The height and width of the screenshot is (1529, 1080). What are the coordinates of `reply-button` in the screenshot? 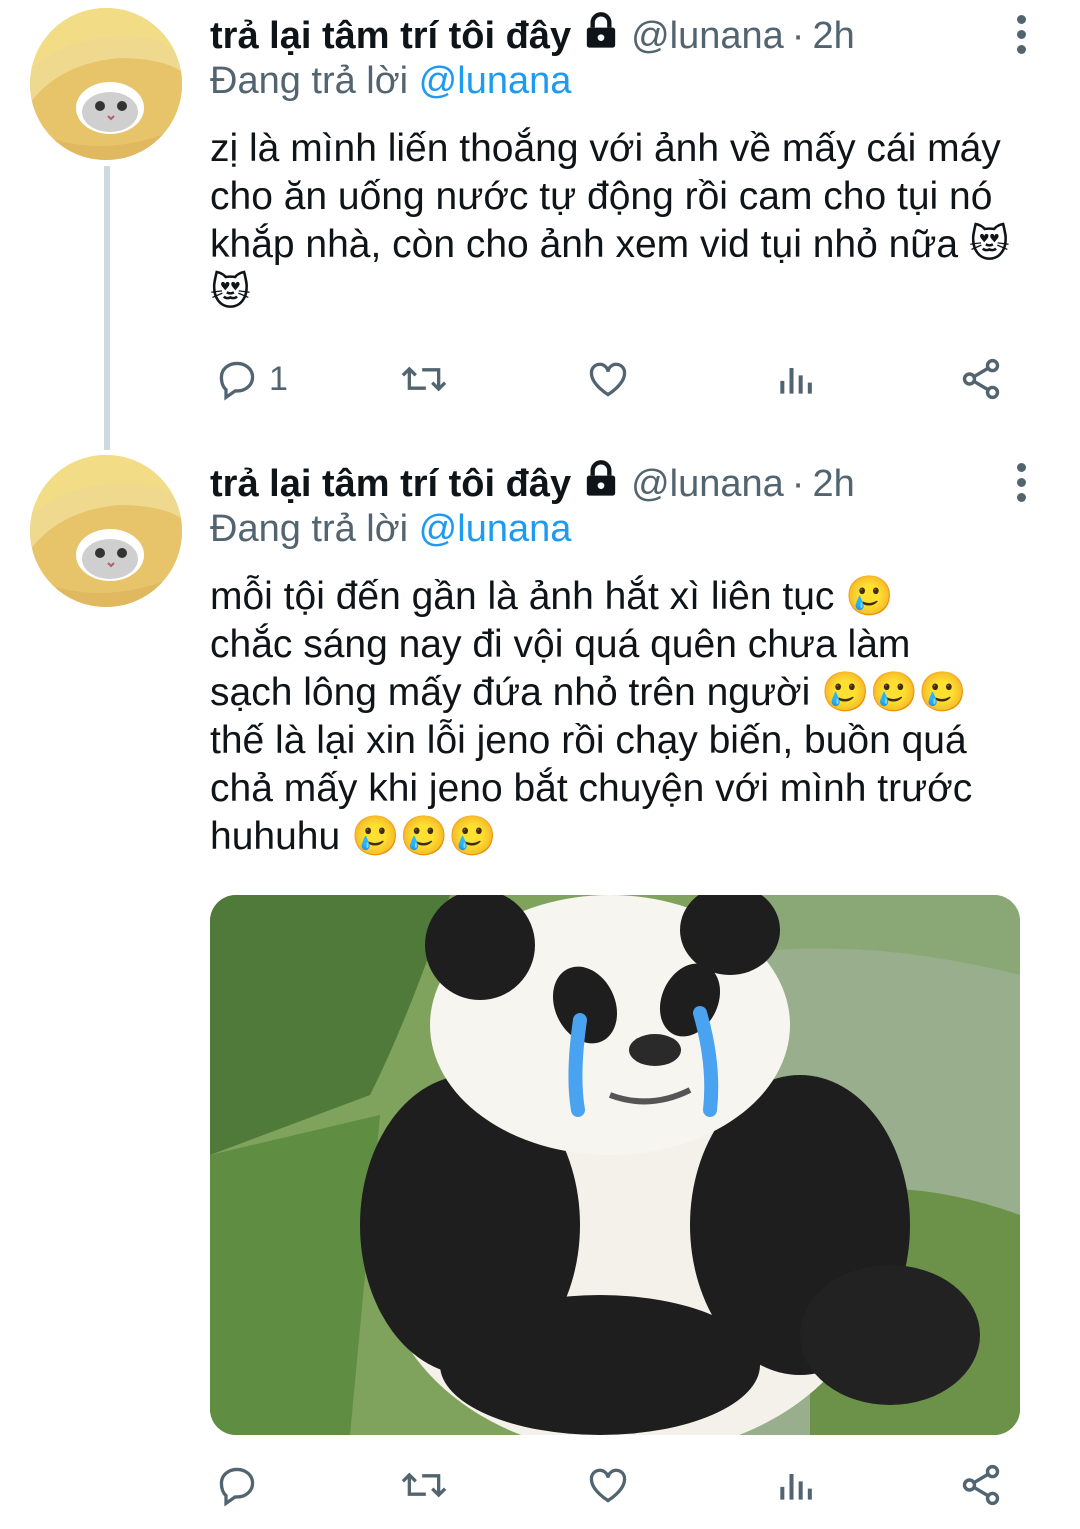 It's located at (237, 1485).